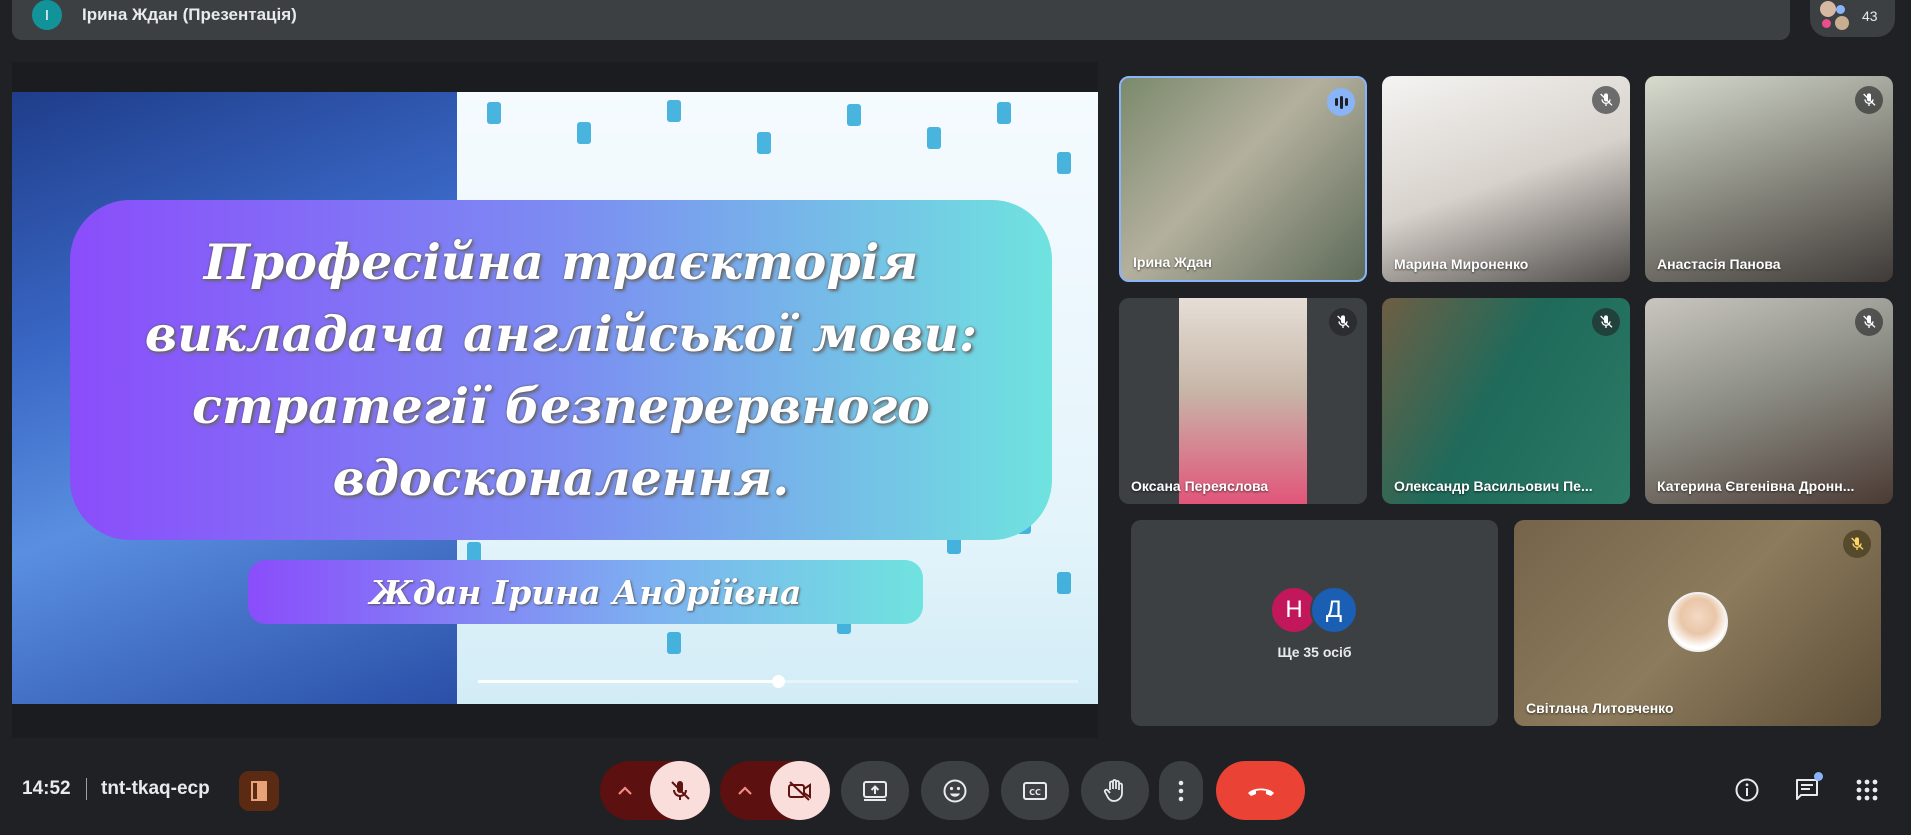  I want to click on slide-progress-thumb, so click(778, 681).